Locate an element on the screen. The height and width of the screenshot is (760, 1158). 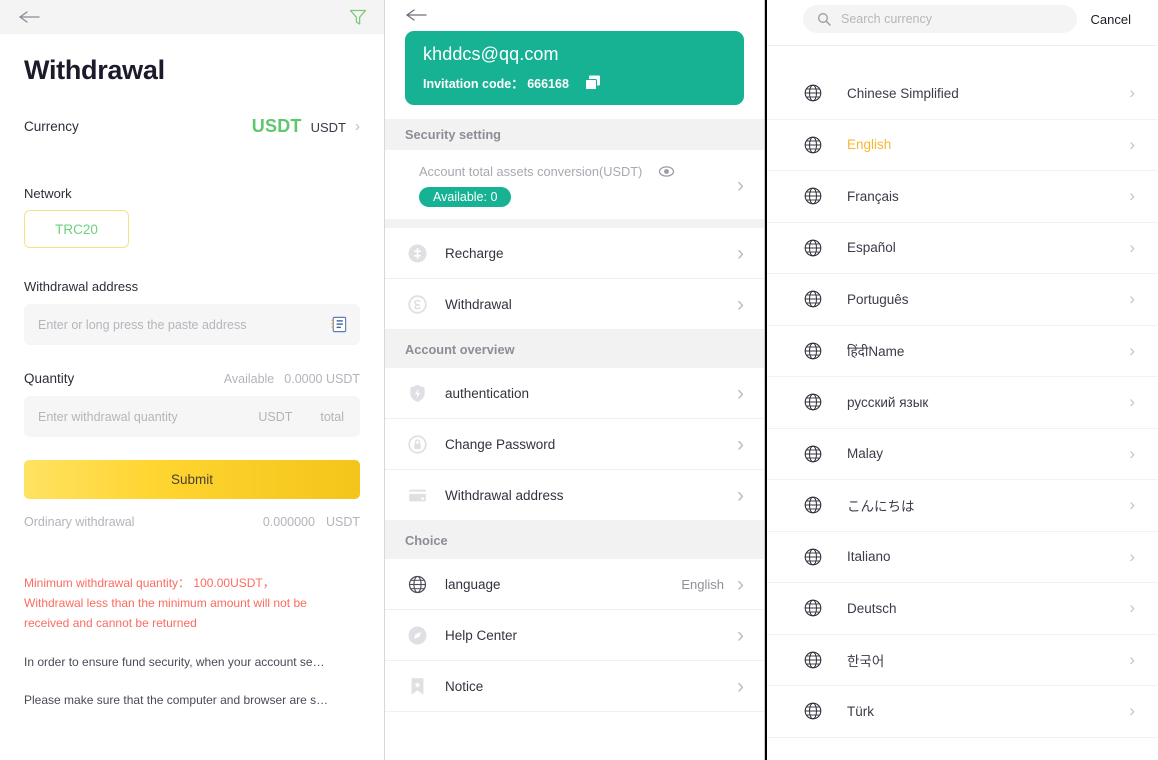
language-item-turk: Türk › is located at coordinates (962, 712).